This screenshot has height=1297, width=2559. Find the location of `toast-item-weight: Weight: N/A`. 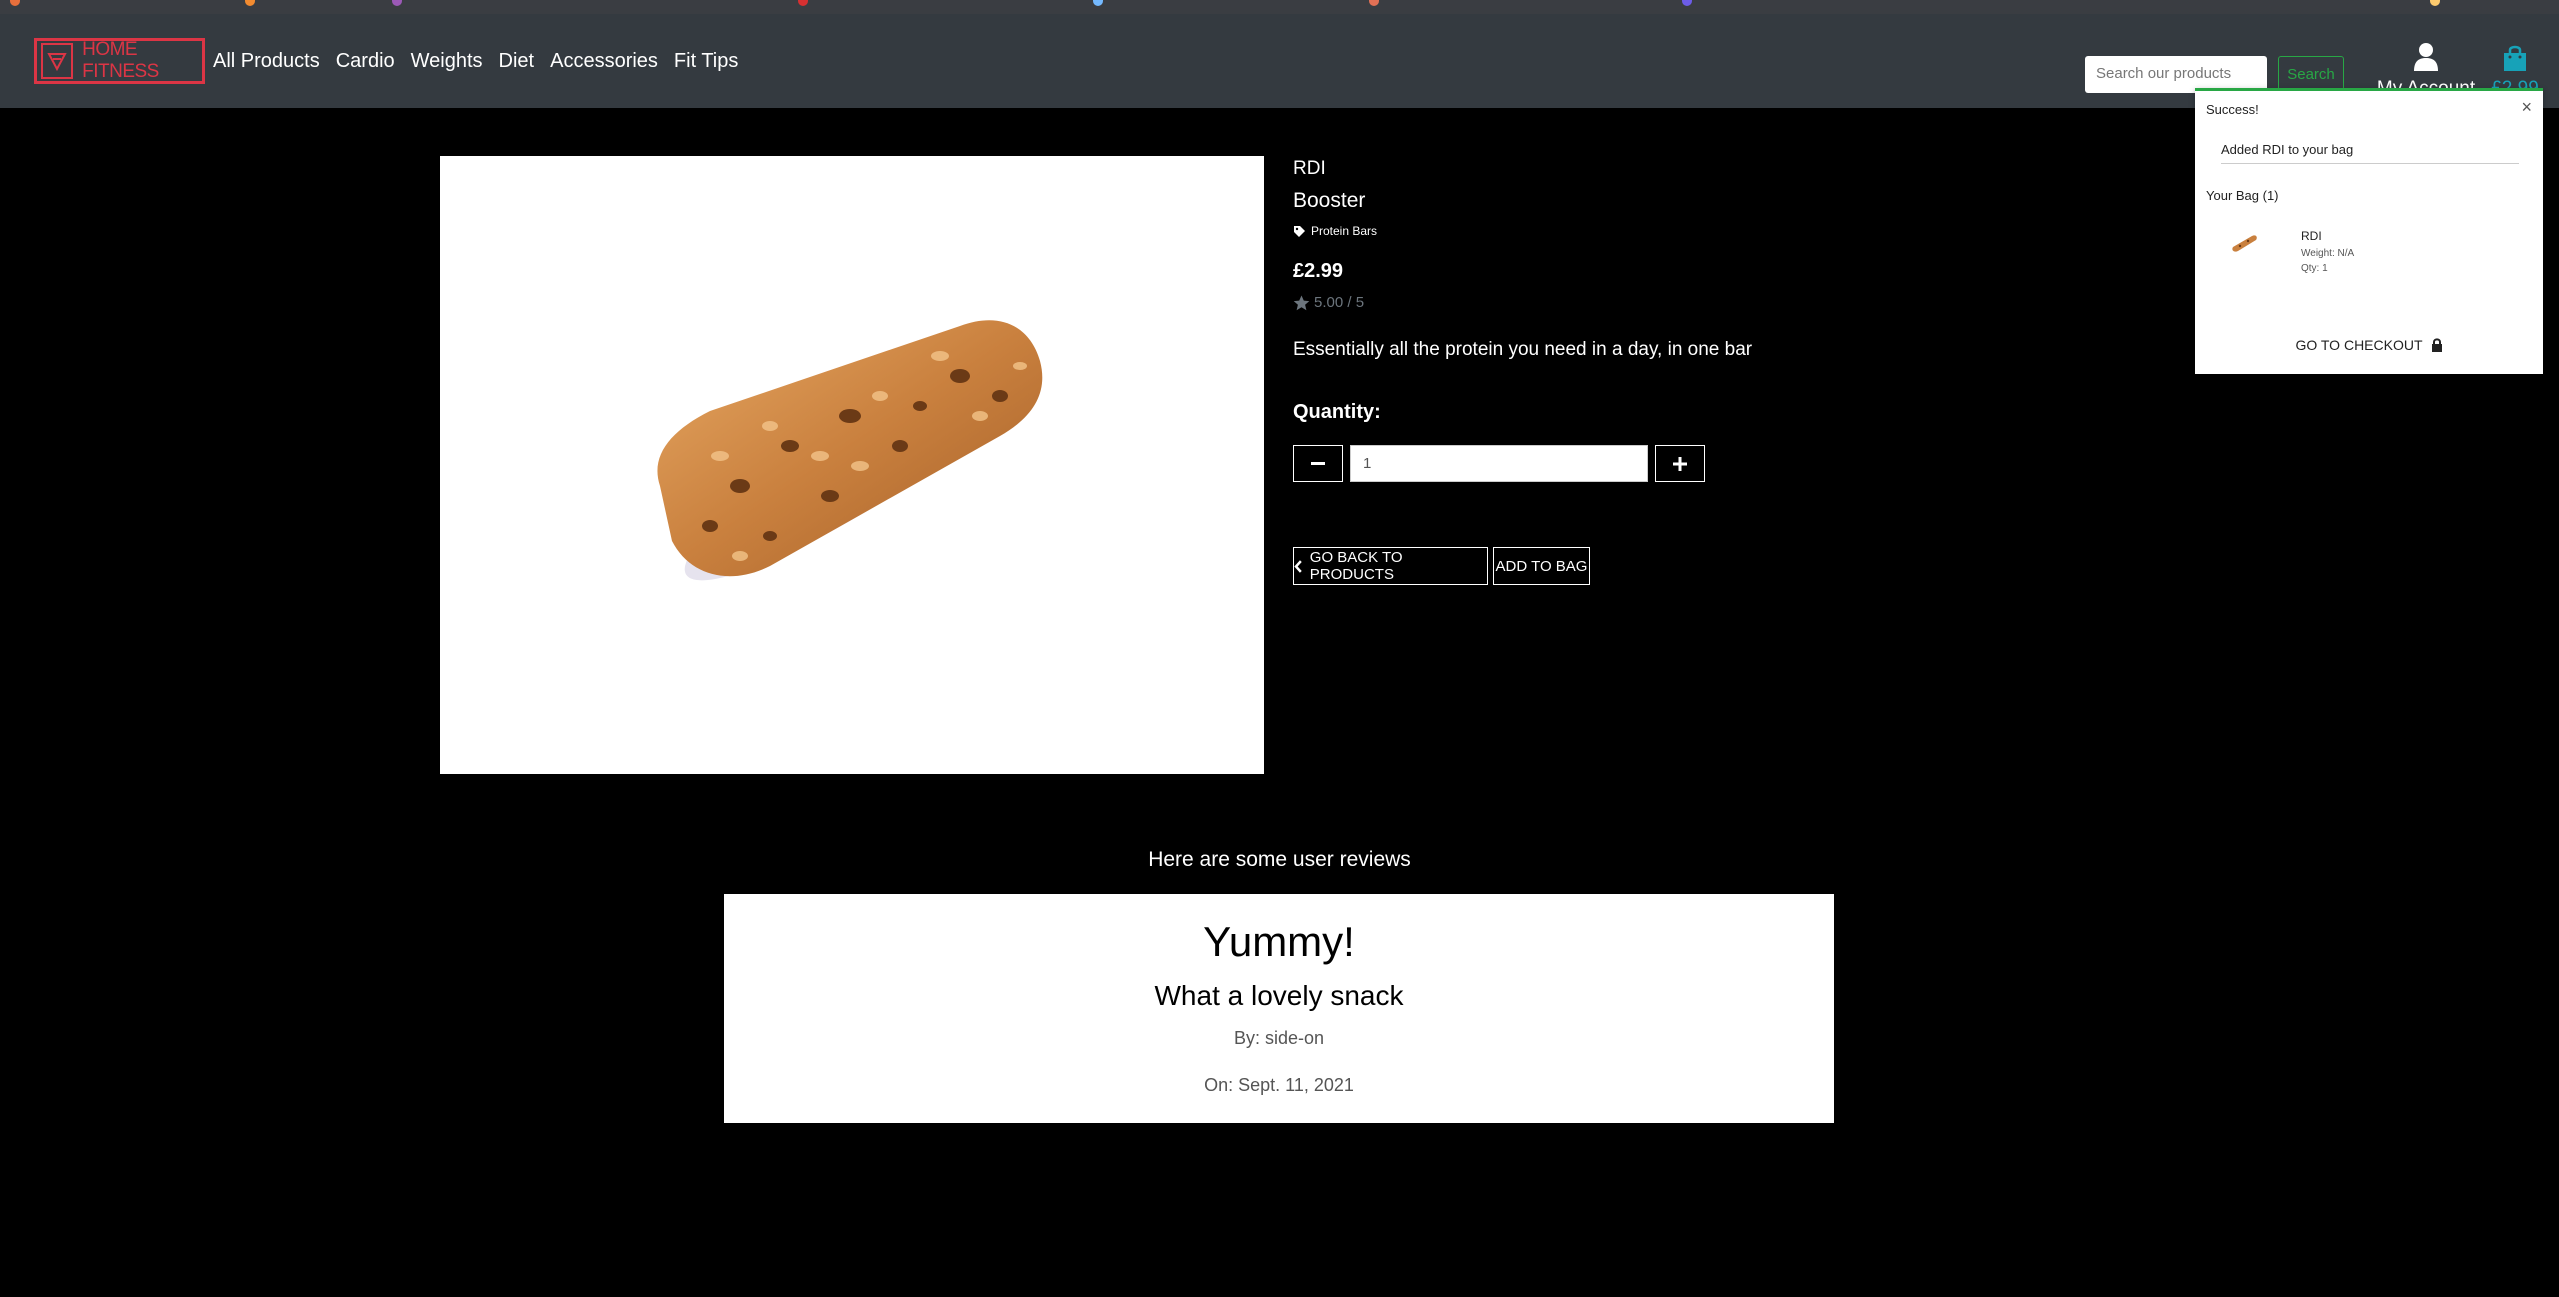

toast-item-weight: Weight: N/A is located at coordinates (2328, 253).